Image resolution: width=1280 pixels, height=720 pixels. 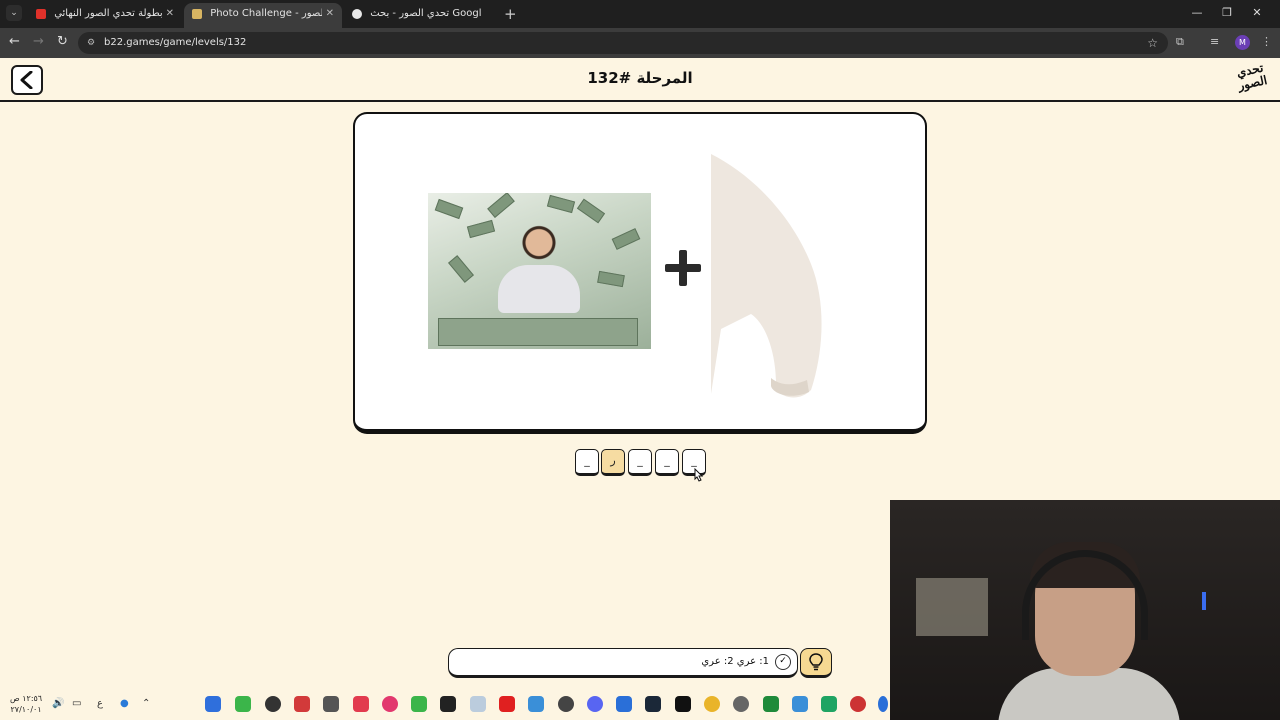 What do you see at coordinates (623, 663) in the screenshot?
I see `answers-bar: ✓ 1: عري 2: عري` at bounding box center [623, 663].